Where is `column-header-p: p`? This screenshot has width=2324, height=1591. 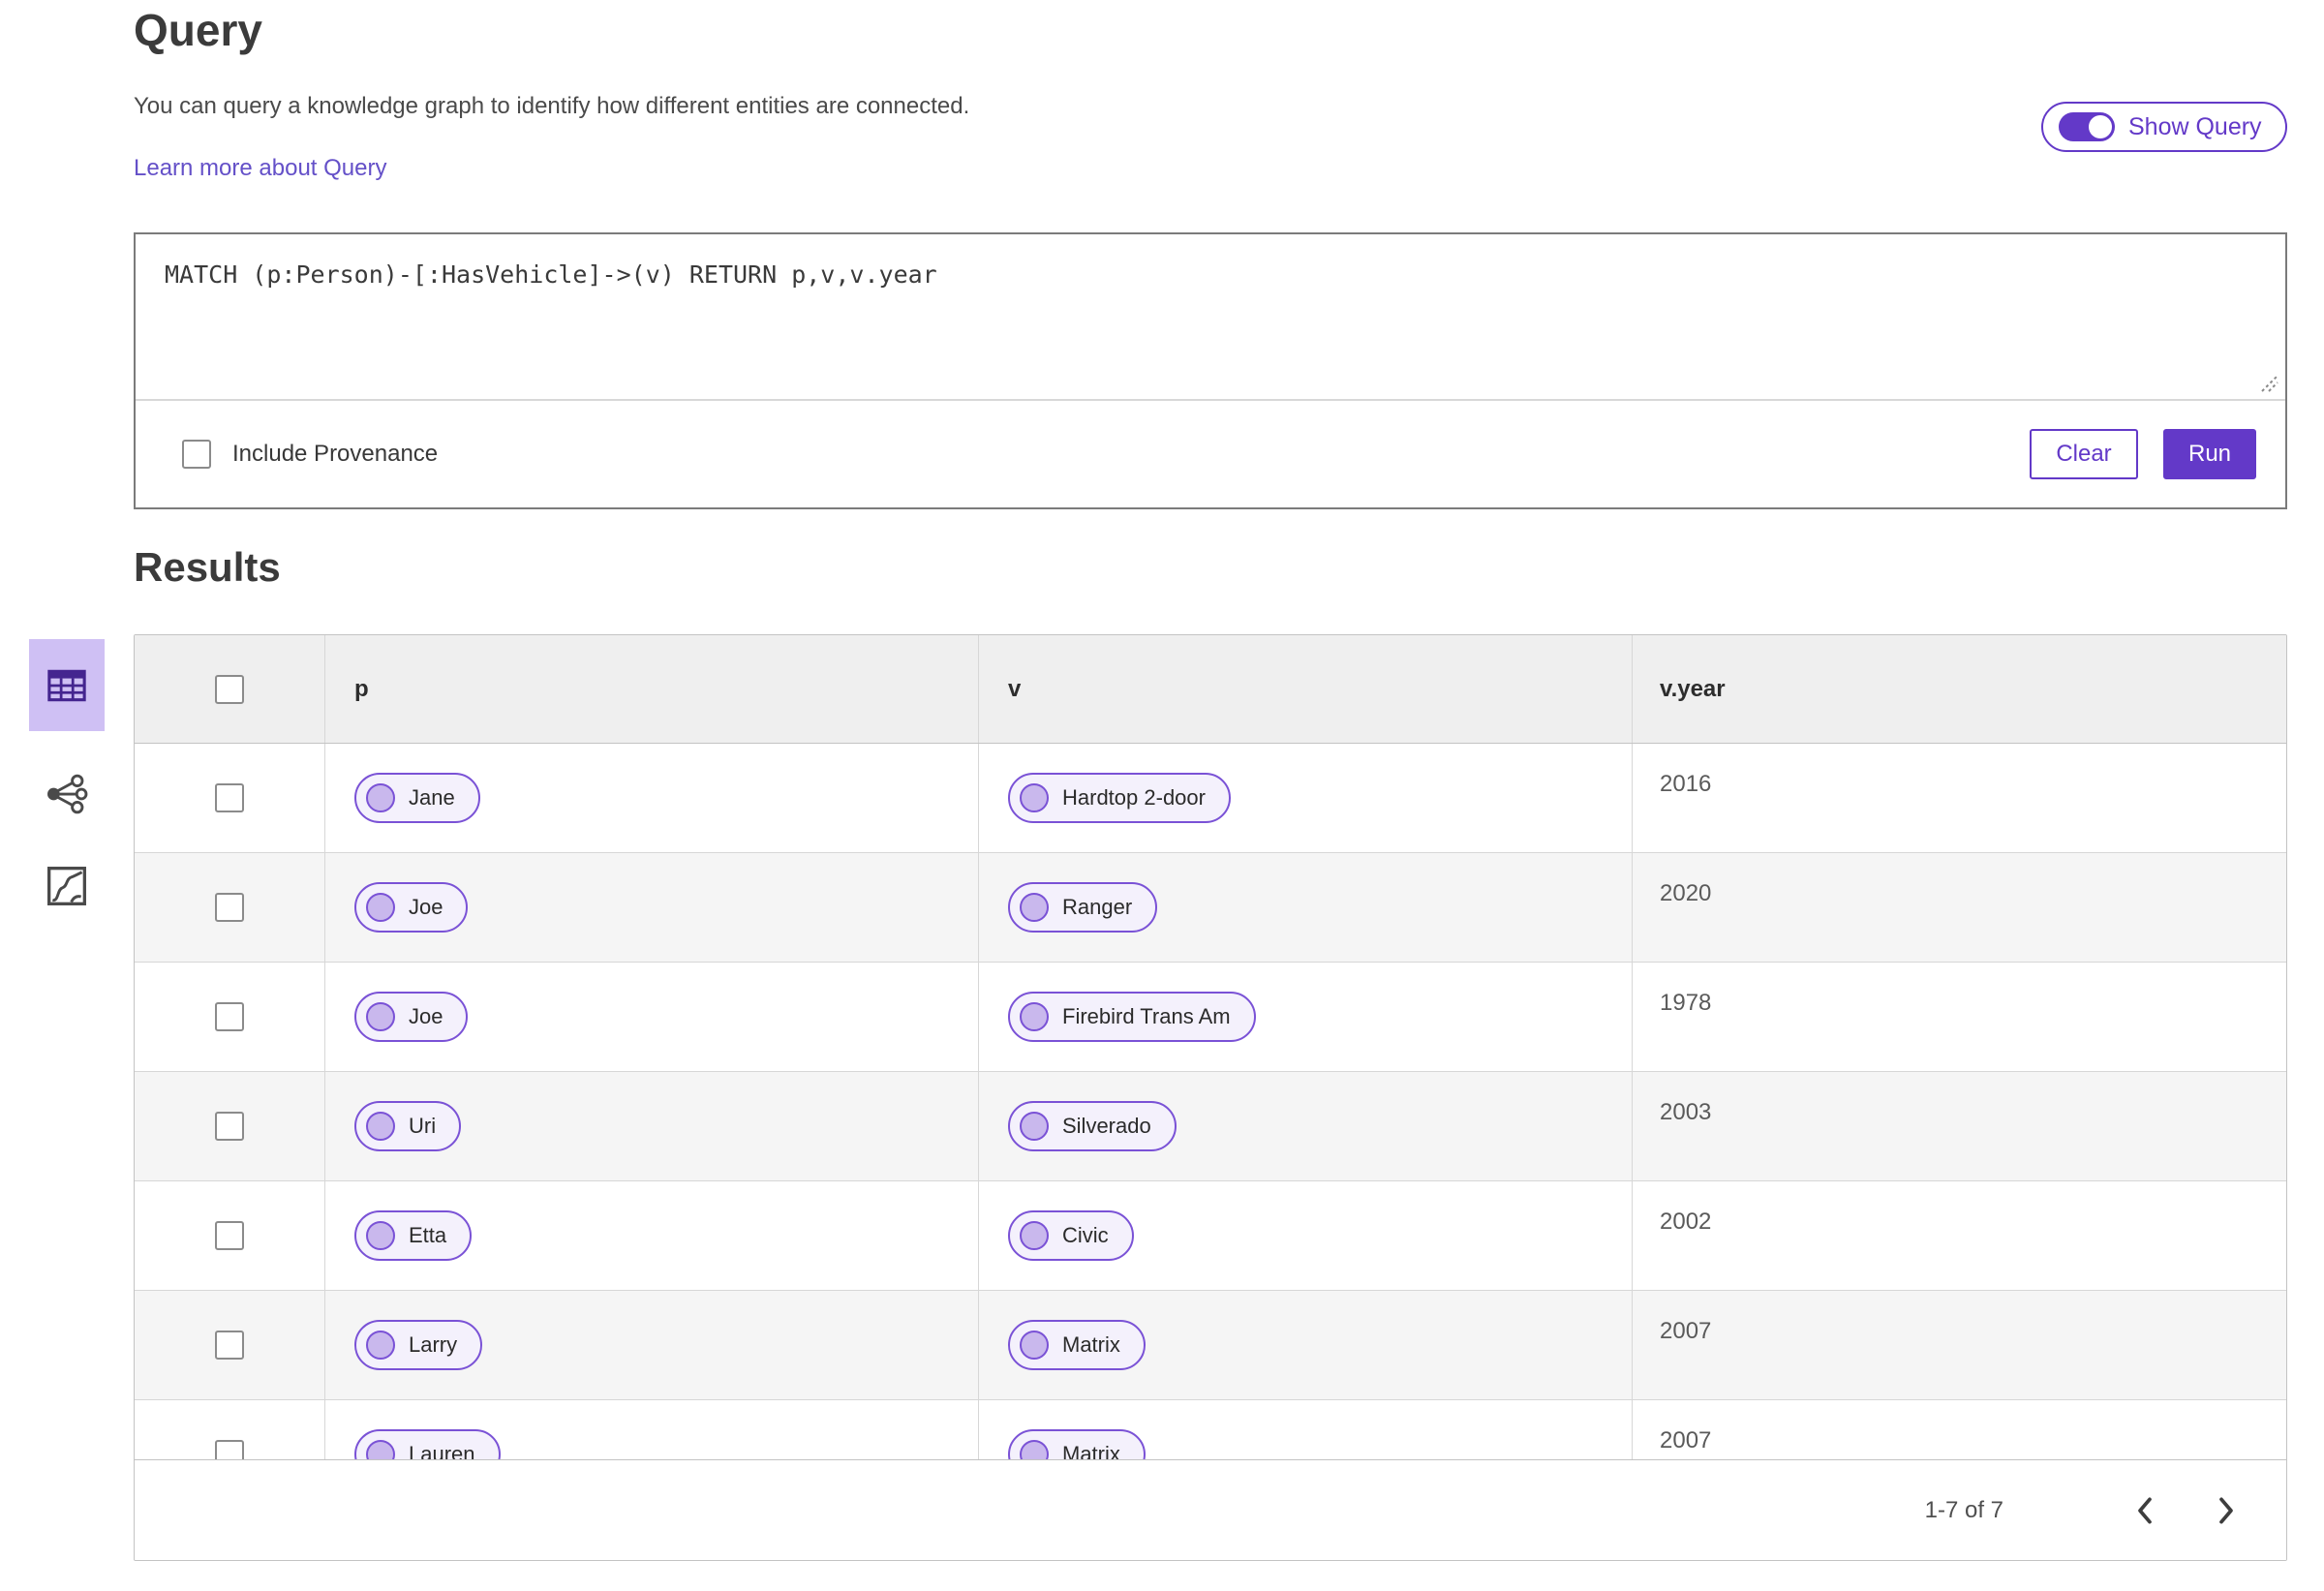
column-header-p: p is located at coordinates (652, 689).